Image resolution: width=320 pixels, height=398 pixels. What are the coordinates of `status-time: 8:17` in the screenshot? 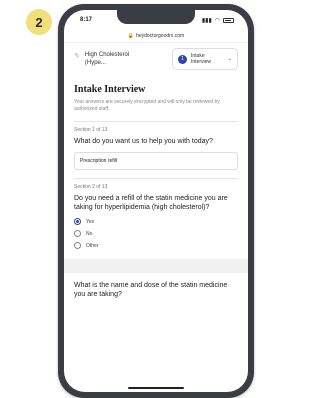 It's located at (86, 20).